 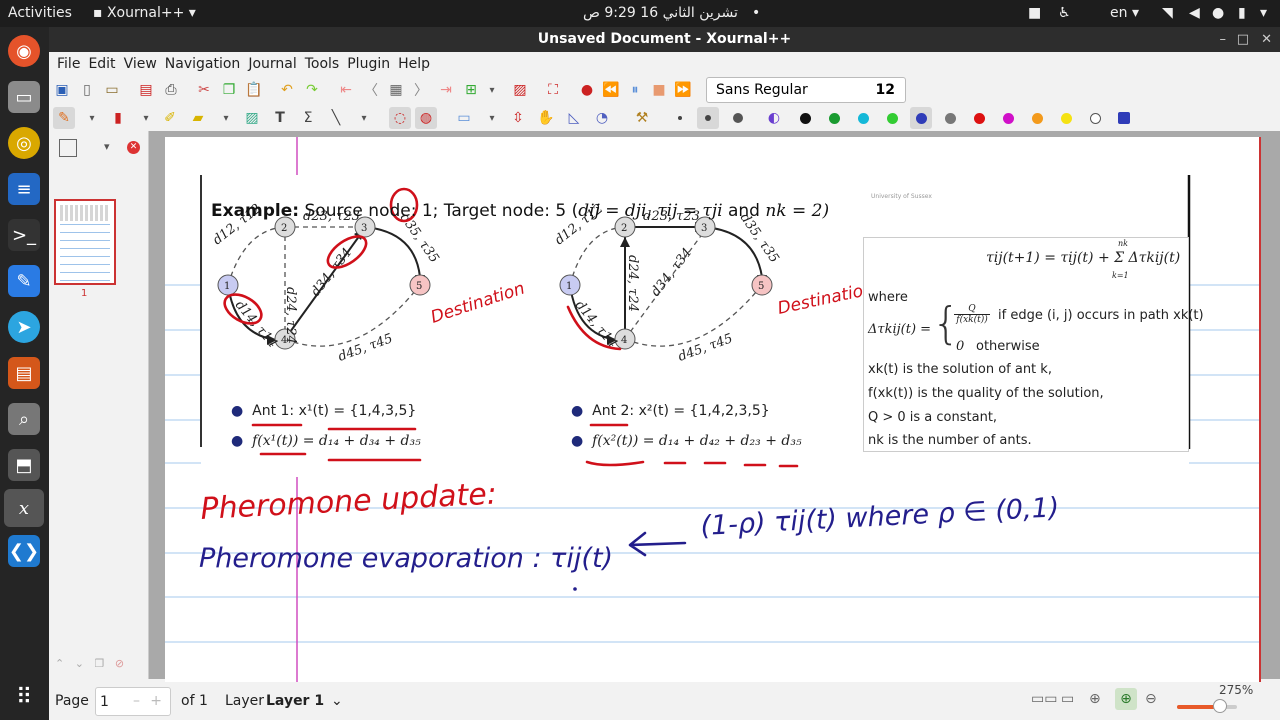 I want to click on print-icon: ⎙, so click(x=171, y=90).